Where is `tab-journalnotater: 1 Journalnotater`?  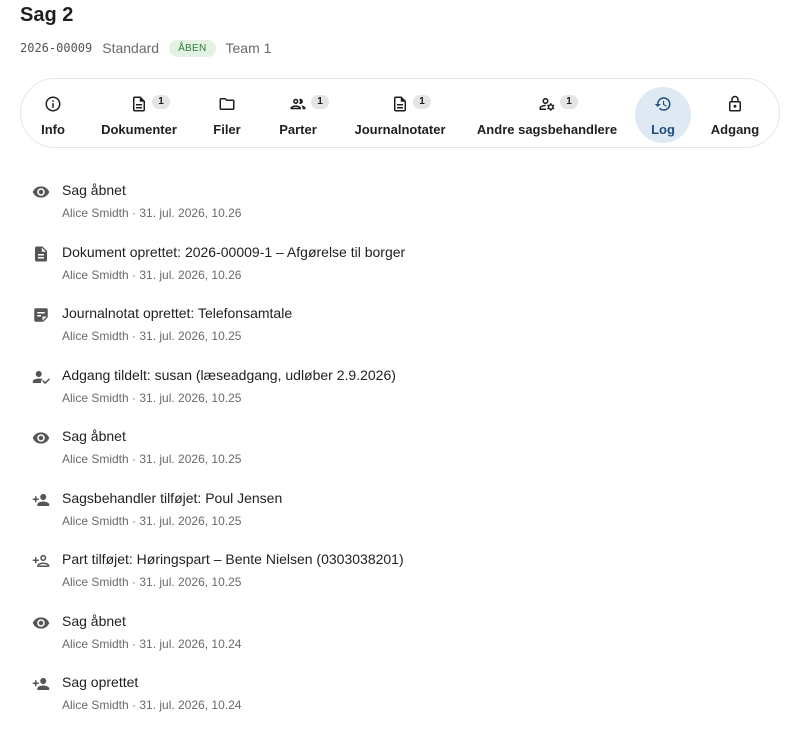
tab-journalnotater: 1 Journalnotater is located at coordinates (400, 114).